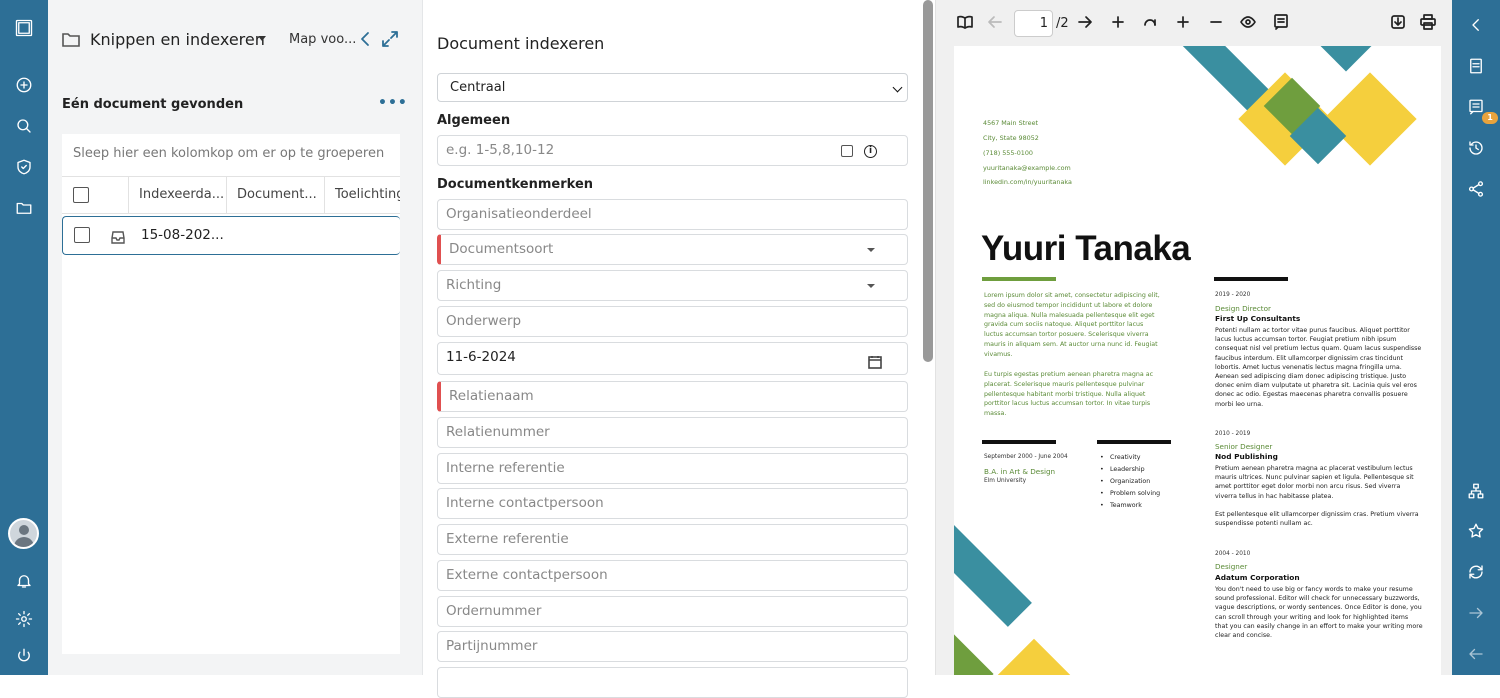 Image resolution: width=1500 pixels, height=698 pixels. Describe the element at coordinates (1034, 656) in the screenshot. I see `yellow-diamond-shape` at that location.